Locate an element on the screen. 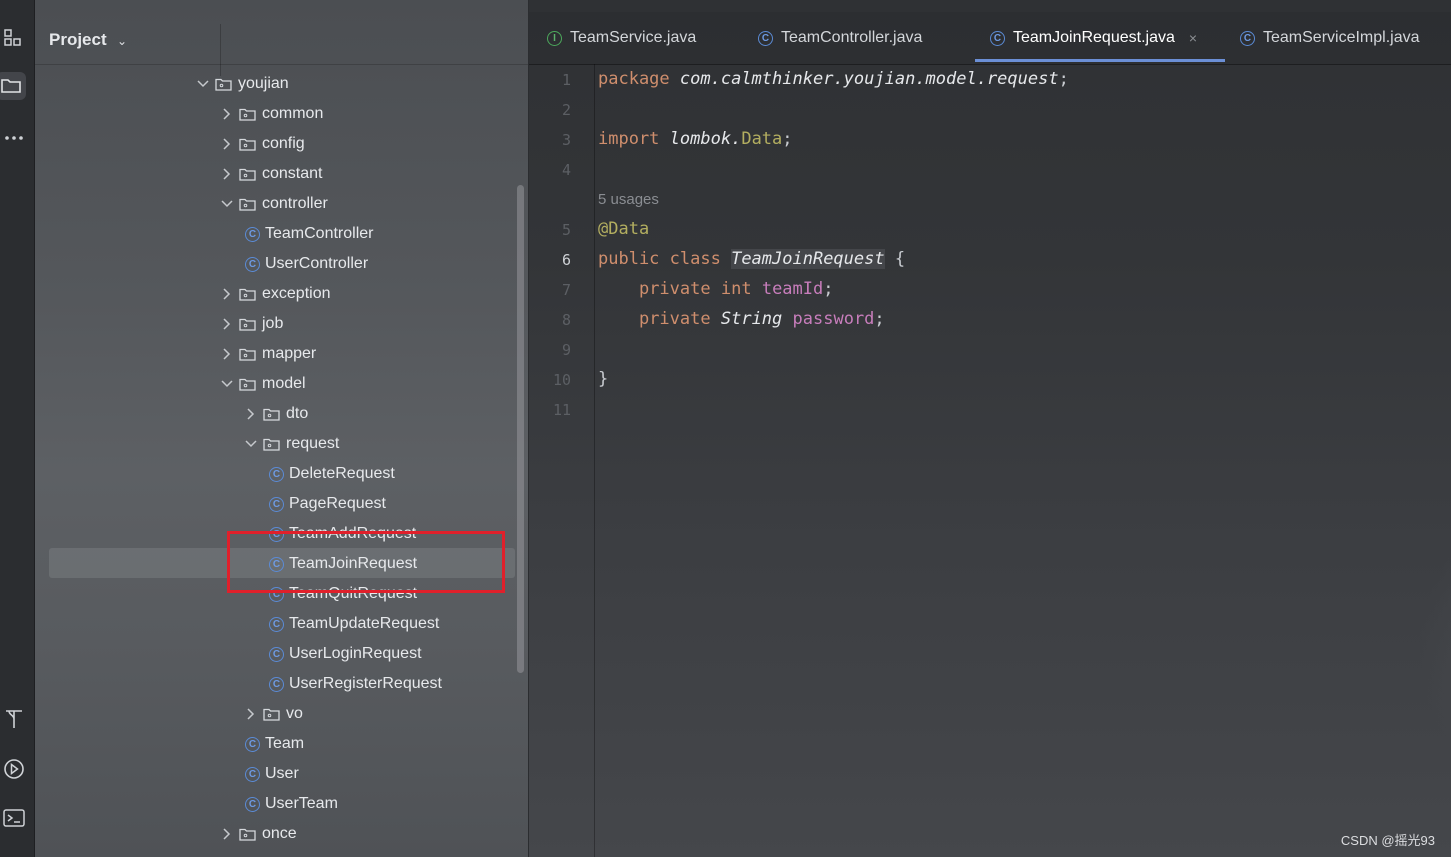  tree-item: controller is located at coordinates (273, 204).